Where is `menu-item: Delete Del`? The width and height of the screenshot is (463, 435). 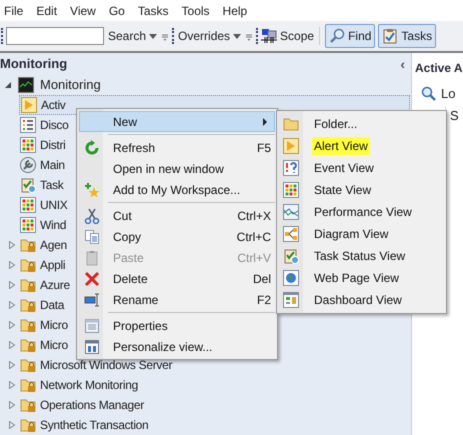 menu-item: Delete Del is located at coordinates (177, 278).